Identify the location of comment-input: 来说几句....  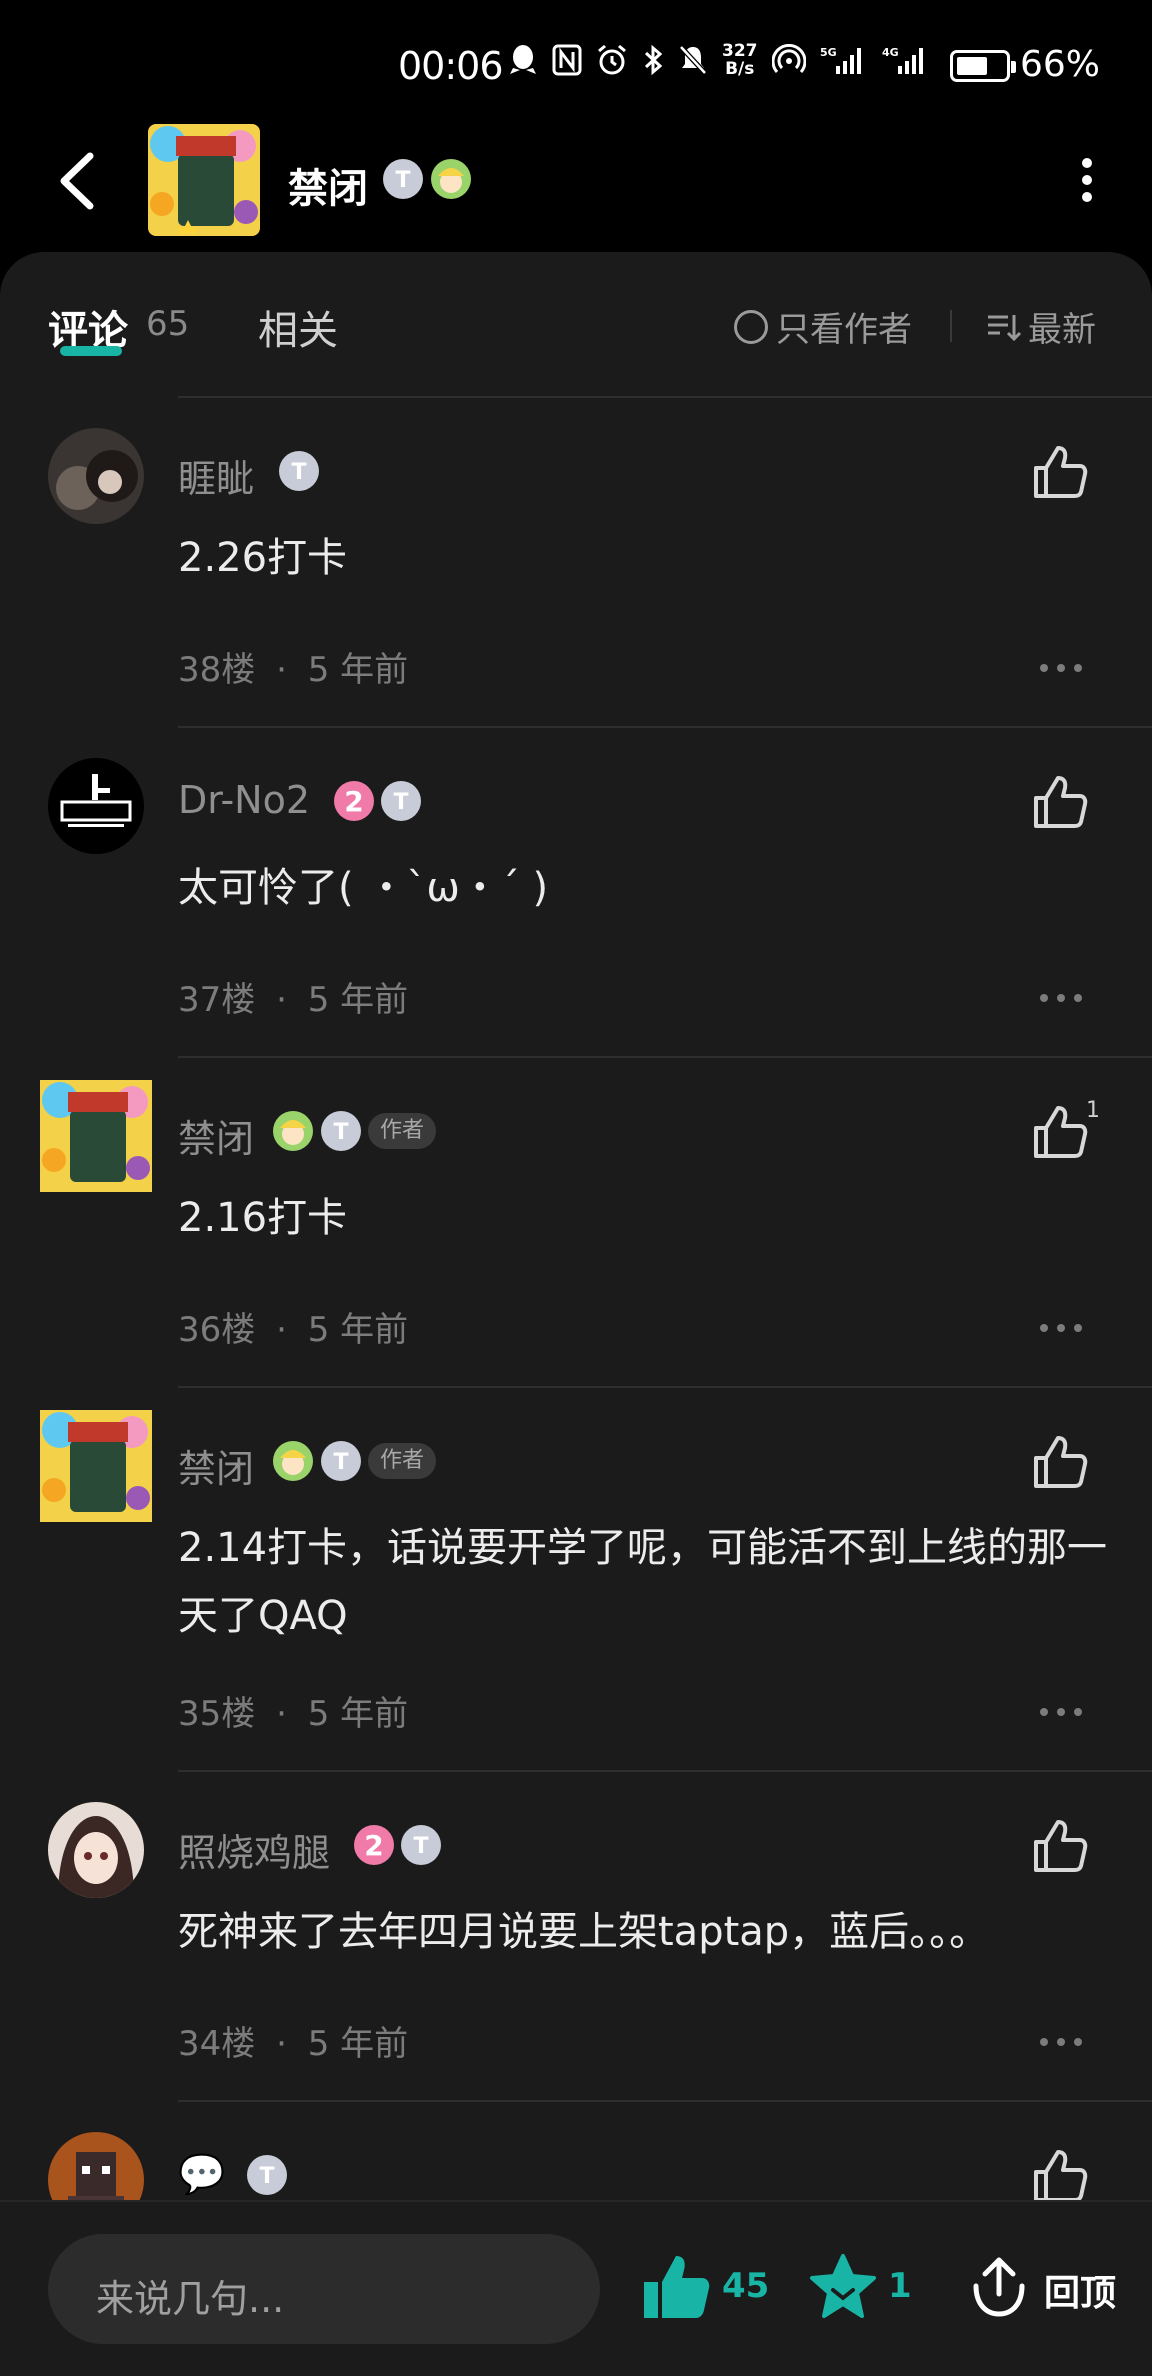
(324, 2289).